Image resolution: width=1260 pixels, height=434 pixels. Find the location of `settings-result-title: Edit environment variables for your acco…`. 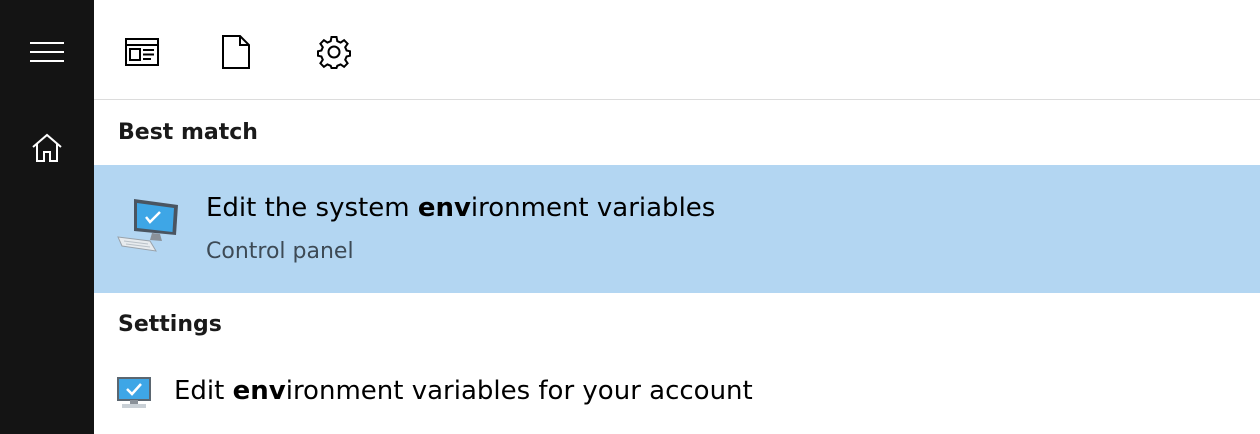

settings-result-title: Edit environment variables for your acco… is located at coordinates (463, 391).